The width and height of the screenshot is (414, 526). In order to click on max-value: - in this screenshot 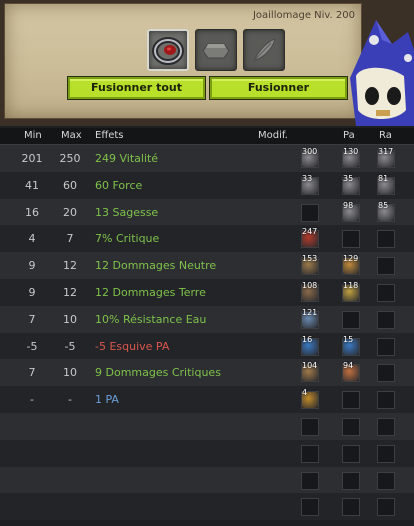, I will do `click(70, 400)`.